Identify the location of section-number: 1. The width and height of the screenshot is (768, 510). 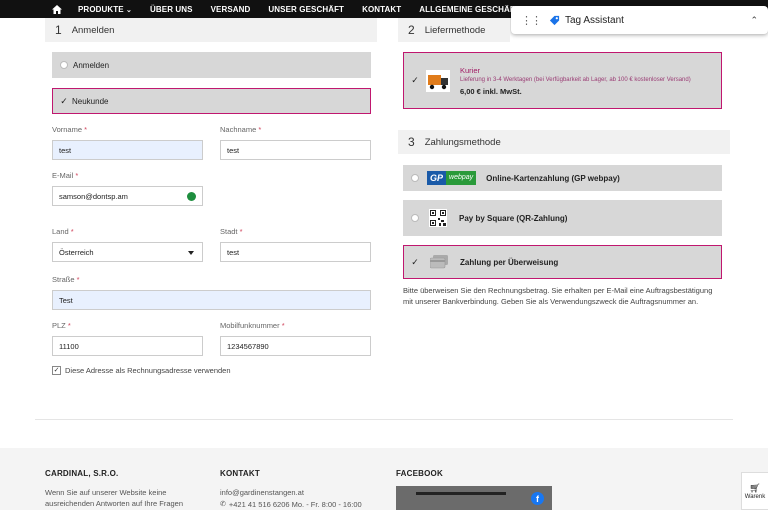
(58, 30).